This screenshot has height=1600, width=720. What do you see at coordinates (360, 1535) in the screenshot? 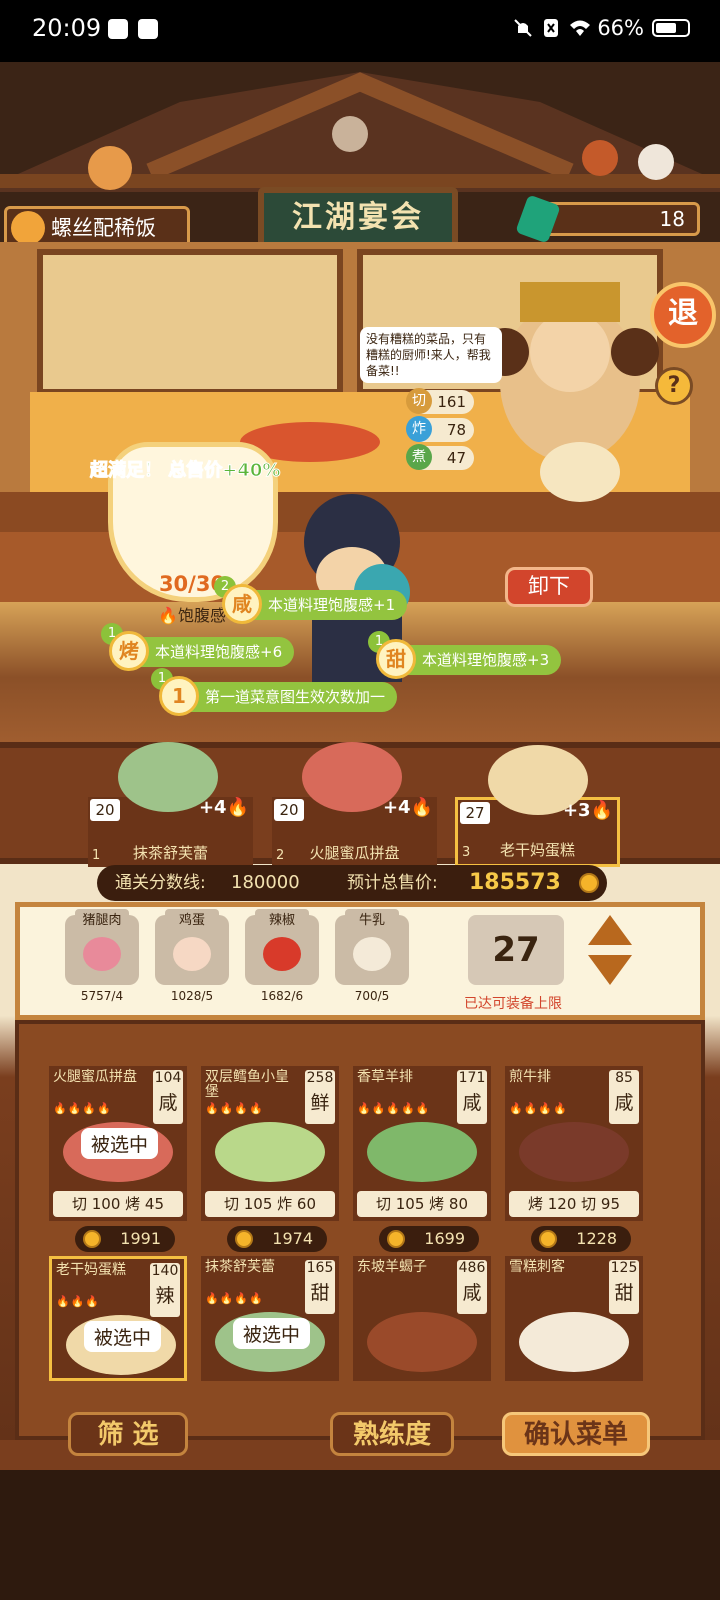
I see `floor` at bounding box center [360, 1535].